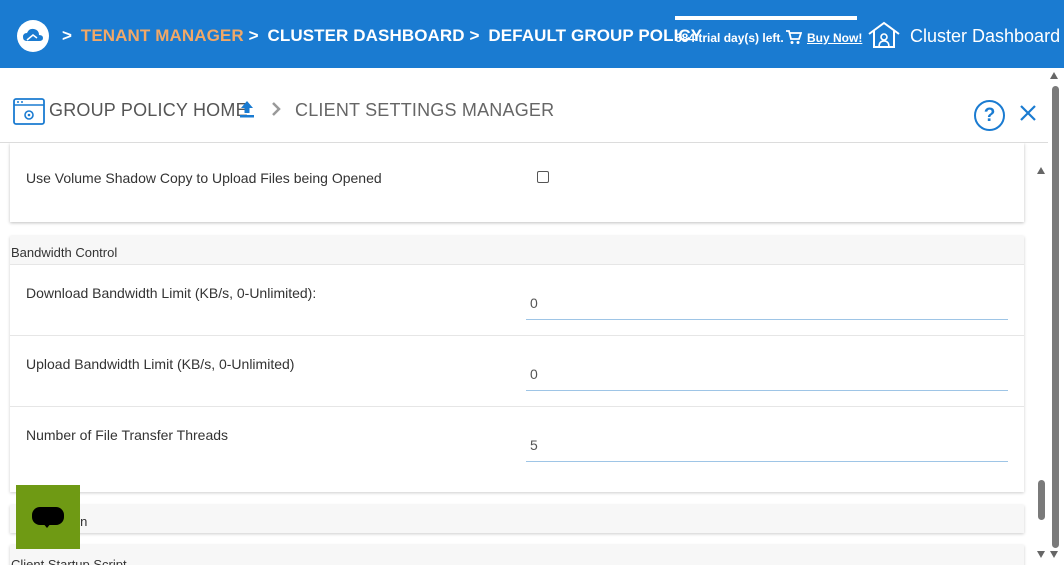 The image size is (1064, 565). Describe the element at coordinates (543, 177) in the screenshot. I see `volume-shadow-checkbox` at that location.